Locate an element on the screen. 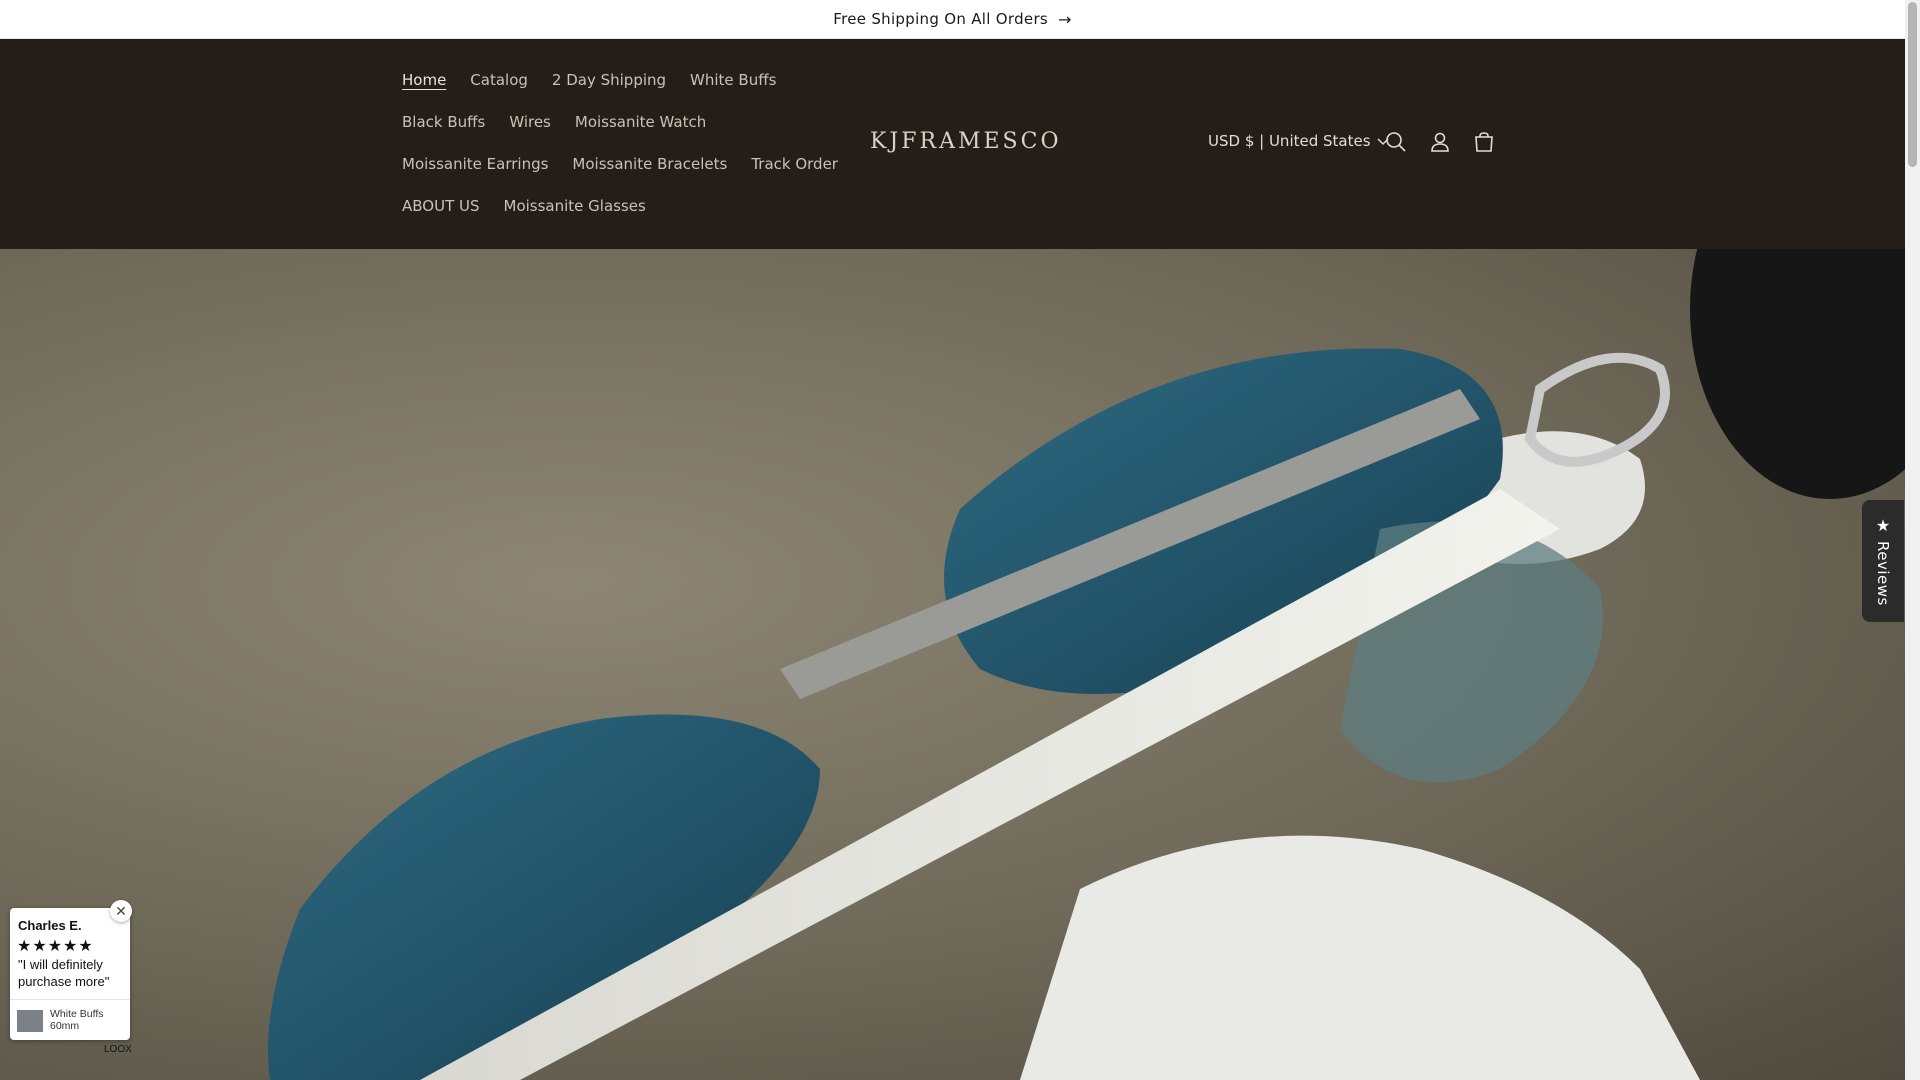 The image size is (1920, 1080). nav-2-day-shipping: 2 Day Shipping is located at coordinates (609, 80).